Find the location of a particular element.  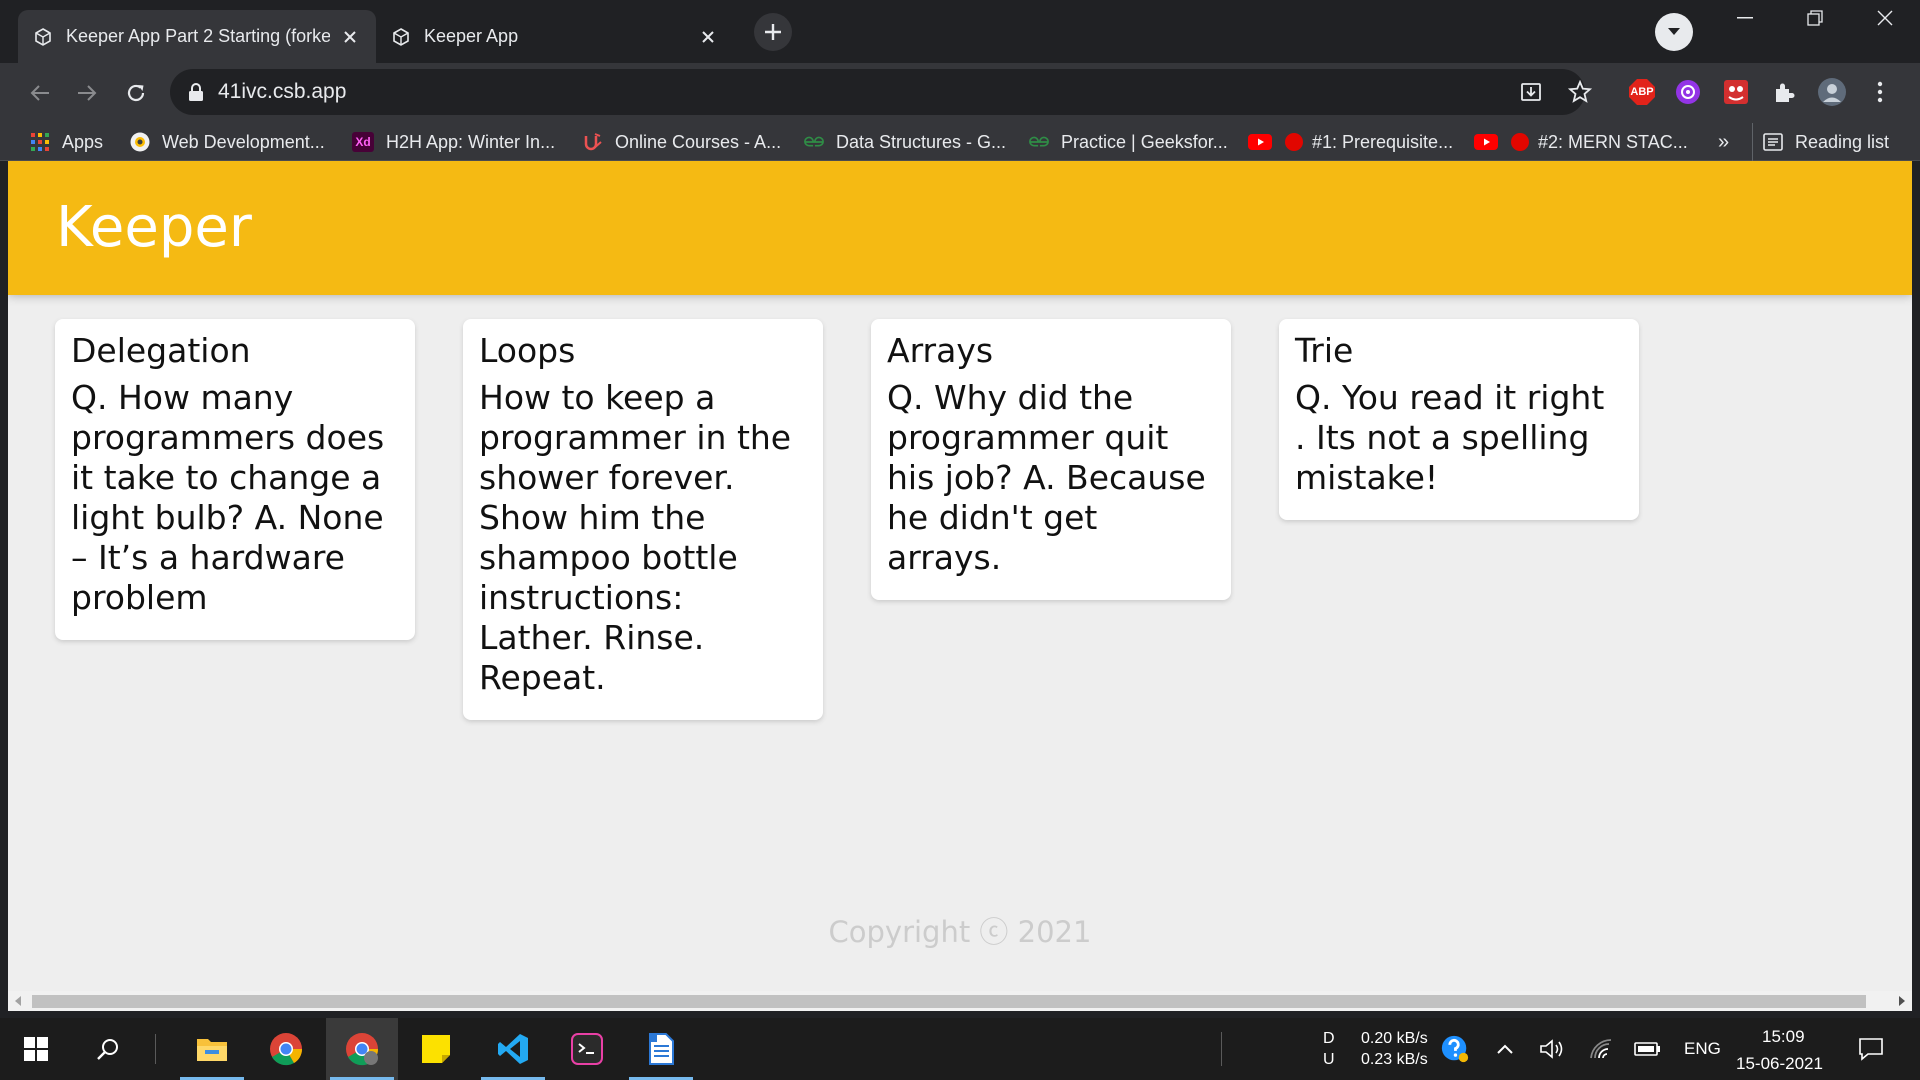

chevron-down-icon is located at coordinates (1674, 31).